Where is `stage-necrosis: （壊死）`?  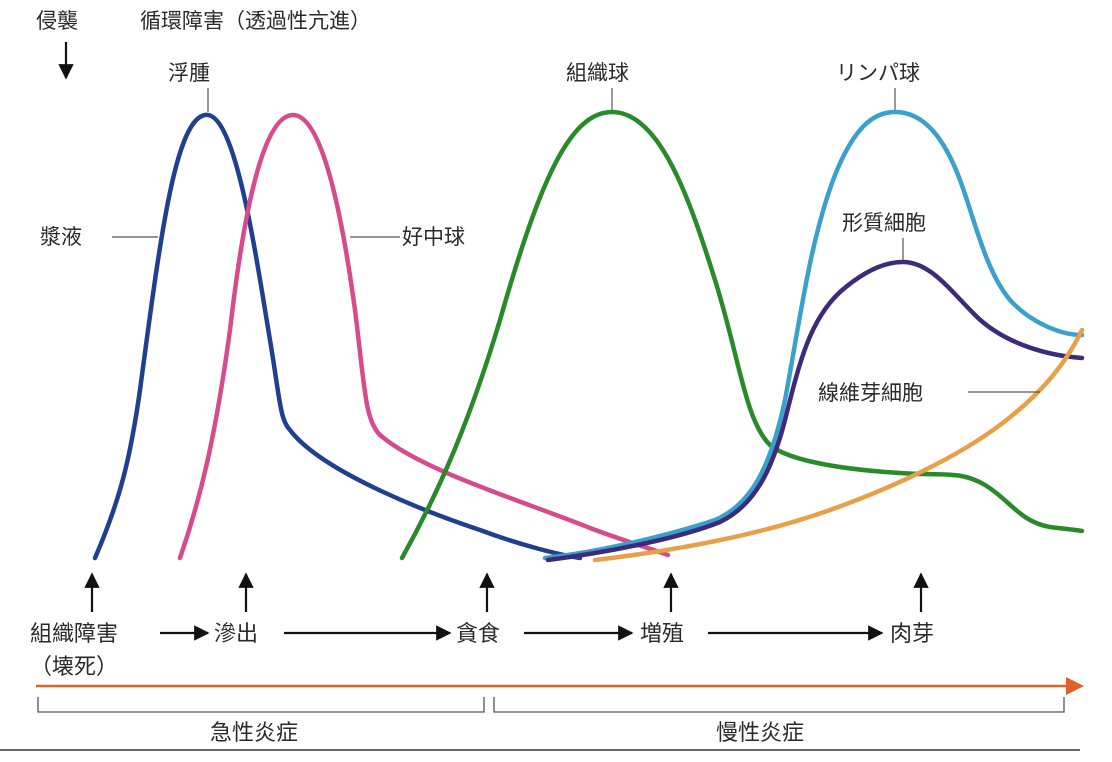
stage-necrosis: （壊死） is located at coordinates (74, 667).